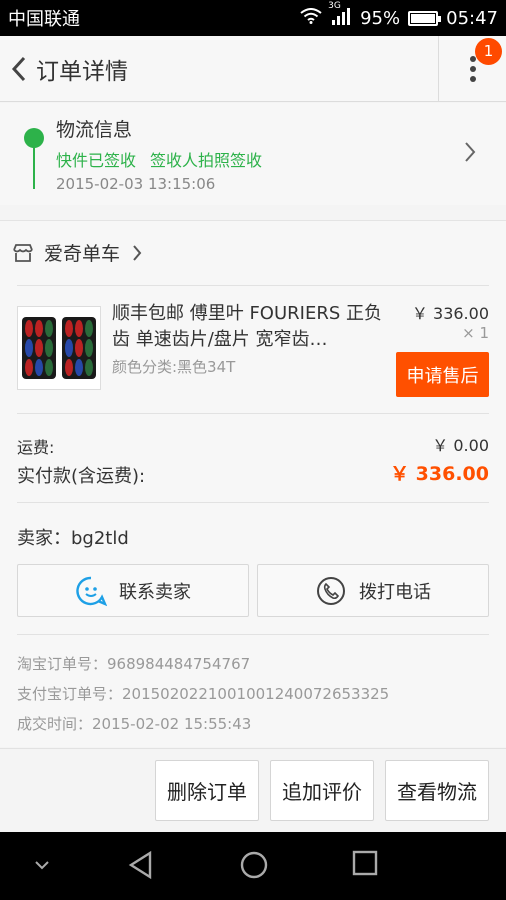 The width and height of the screenshot is (506, 900). I want to click on battery-icon, so click(425, 18).